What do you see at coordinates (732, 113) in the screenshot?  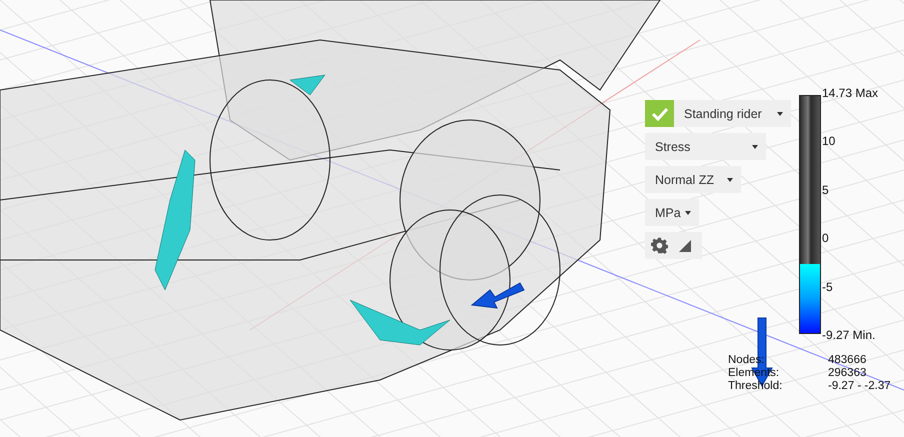 I see `load-case-dropdown: Standing rider` at bounding box center [732, 113].